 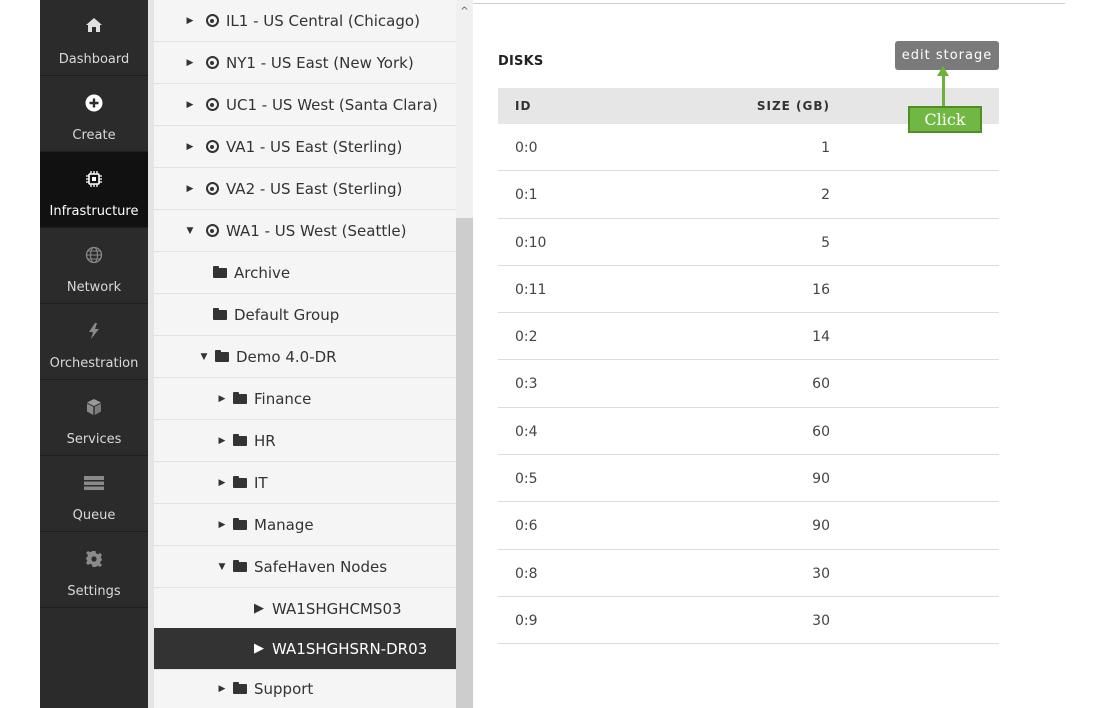 What do you see at coordinates (94, 570) in the screenshot?
I see `nav-item-settings: Settings` at bounding box center [94, 570].